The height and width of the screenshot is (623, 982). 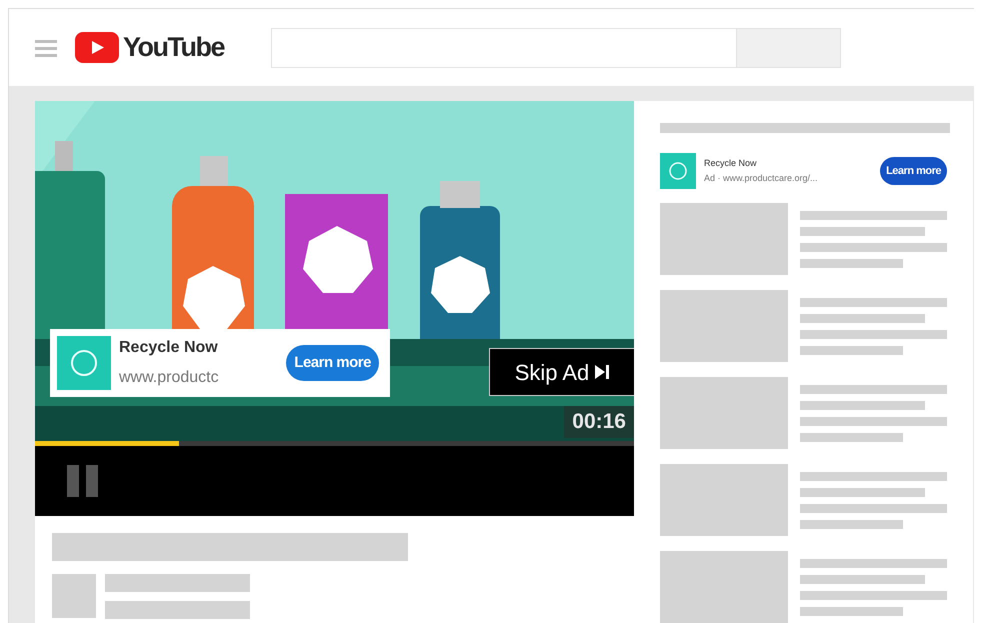 What do you see at coordinates (173, 47) in the screenshot?
I see `logo-text: YouTube` at bounding box center [173, 47].